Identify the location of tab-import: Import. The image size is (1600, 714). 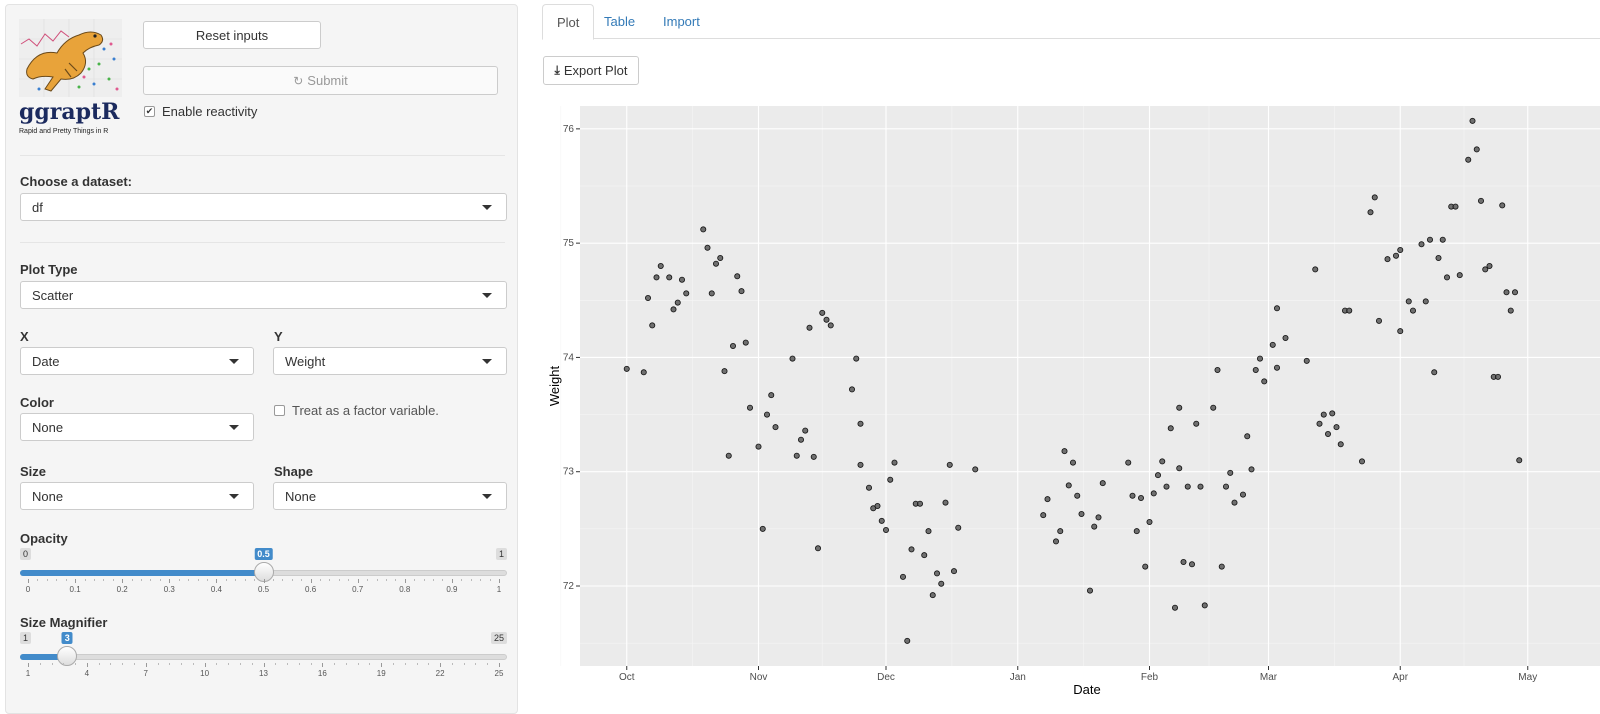
(681, 21).